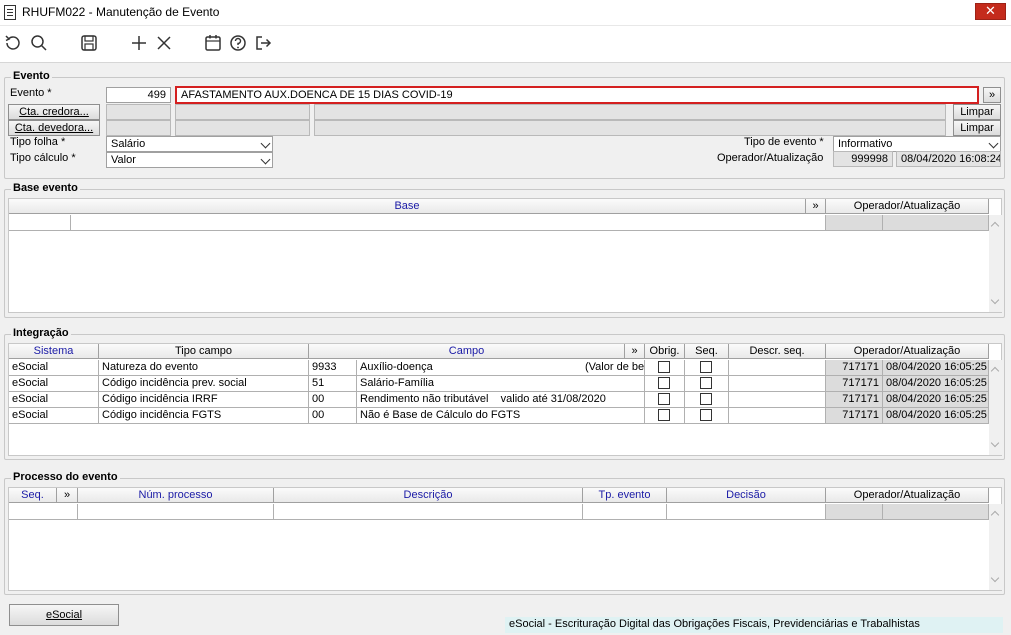  I want to click on table-row-codigo: 9933, so click(333, 368).